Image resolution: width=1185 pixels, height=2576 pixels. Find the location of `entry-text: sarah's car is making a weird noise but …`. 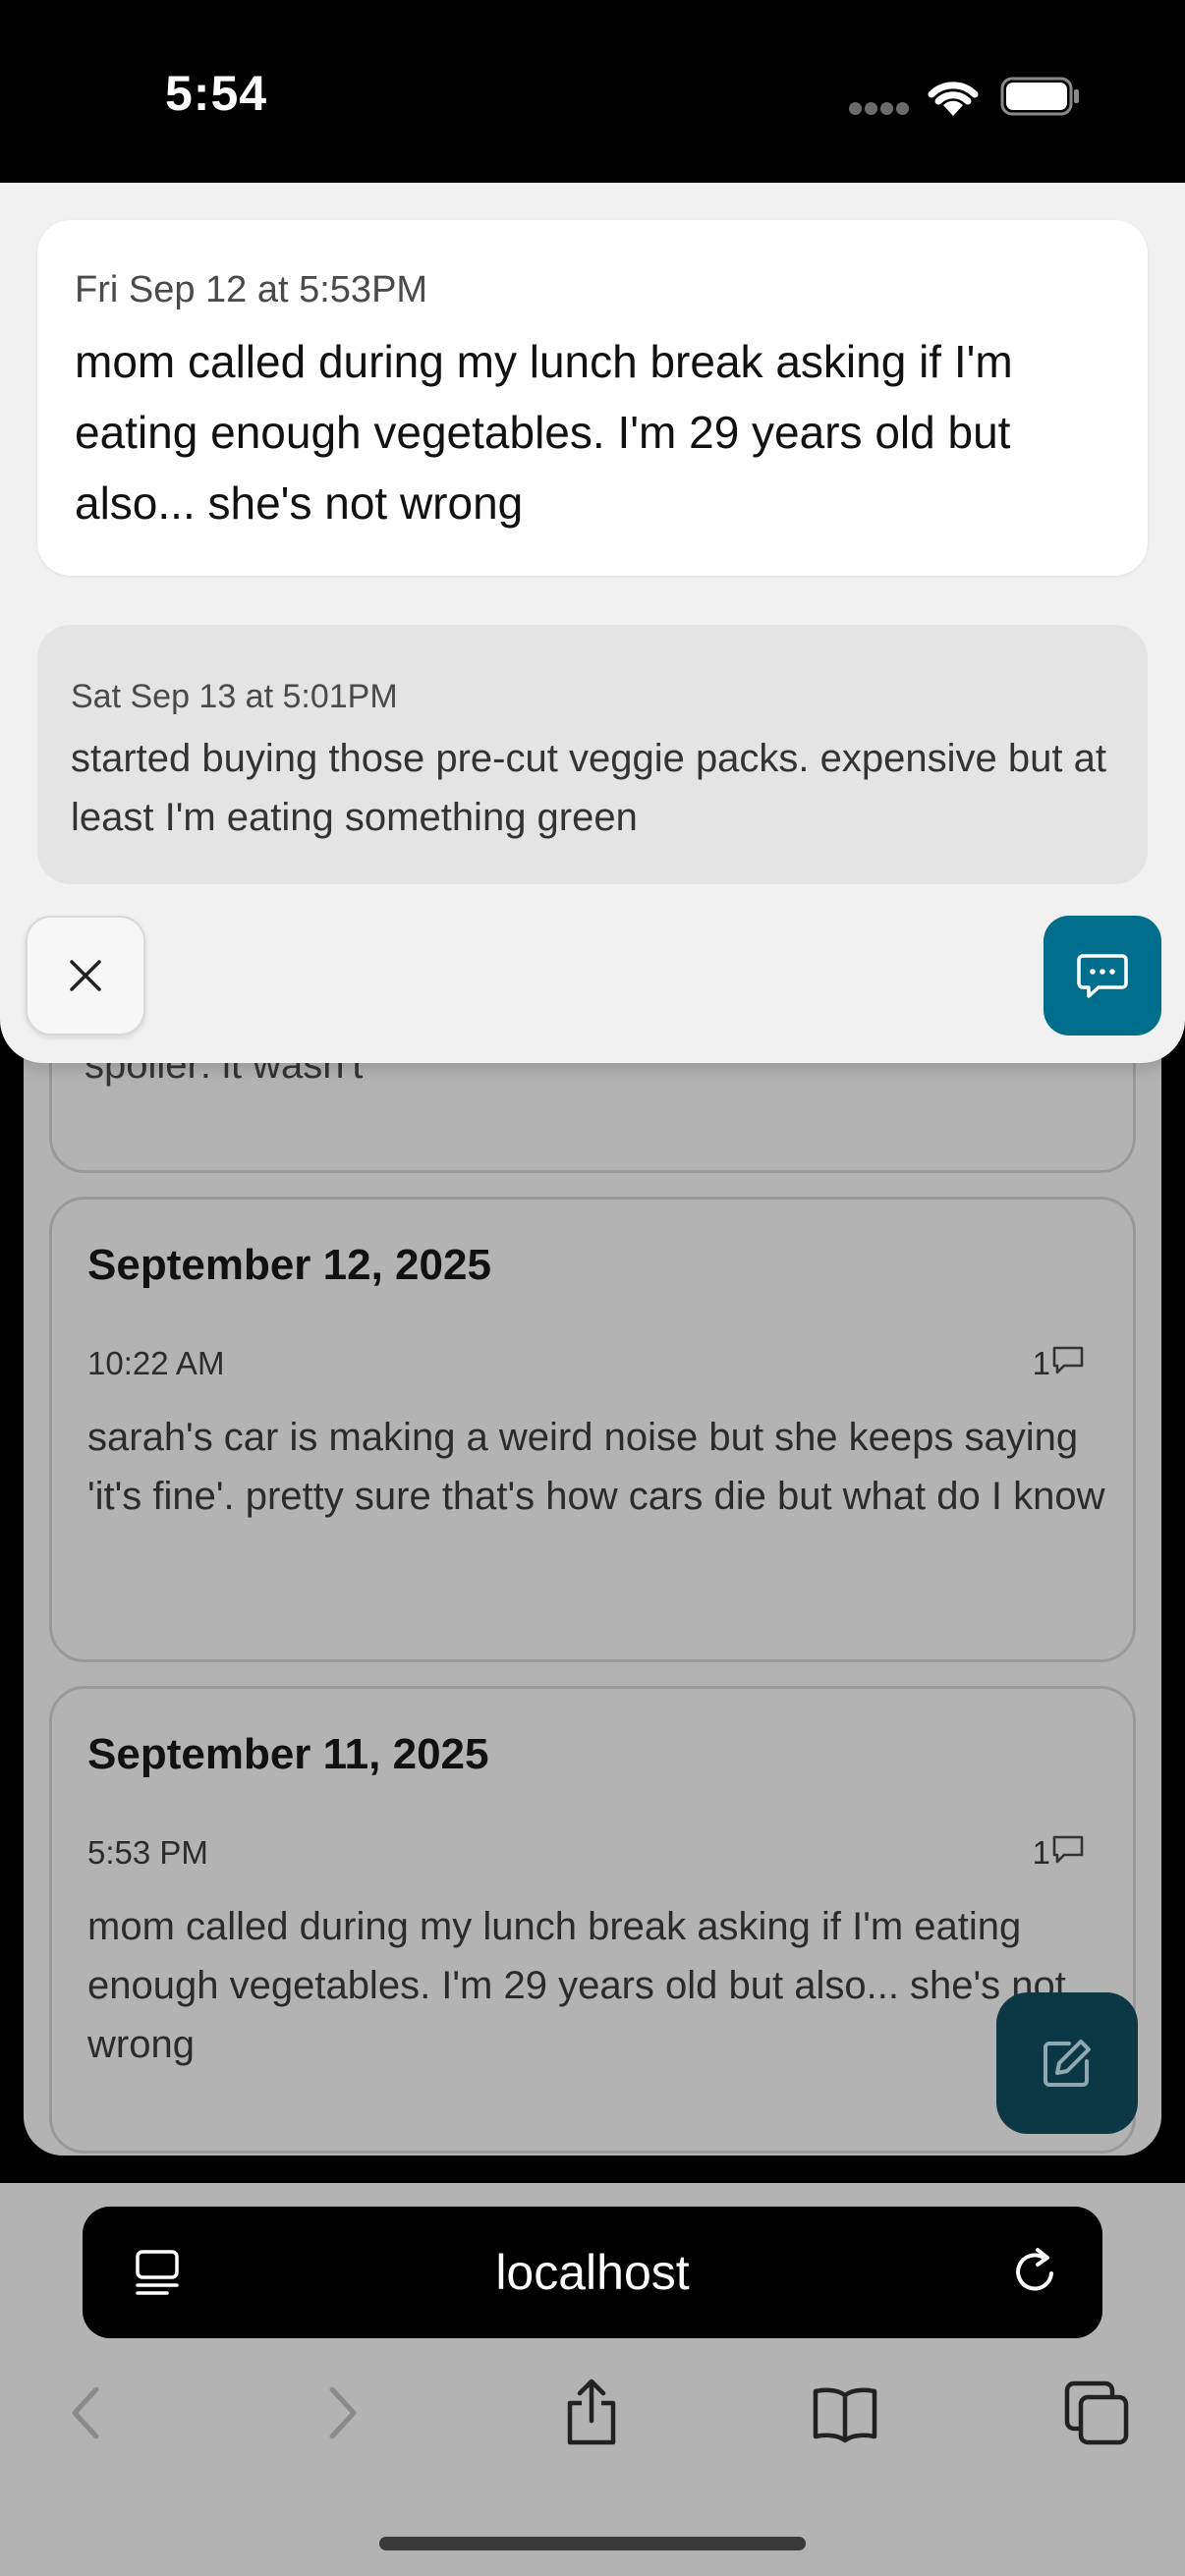

entry-text: sarah's car is making a weird noise but … is located at coordinates (596, 1467).